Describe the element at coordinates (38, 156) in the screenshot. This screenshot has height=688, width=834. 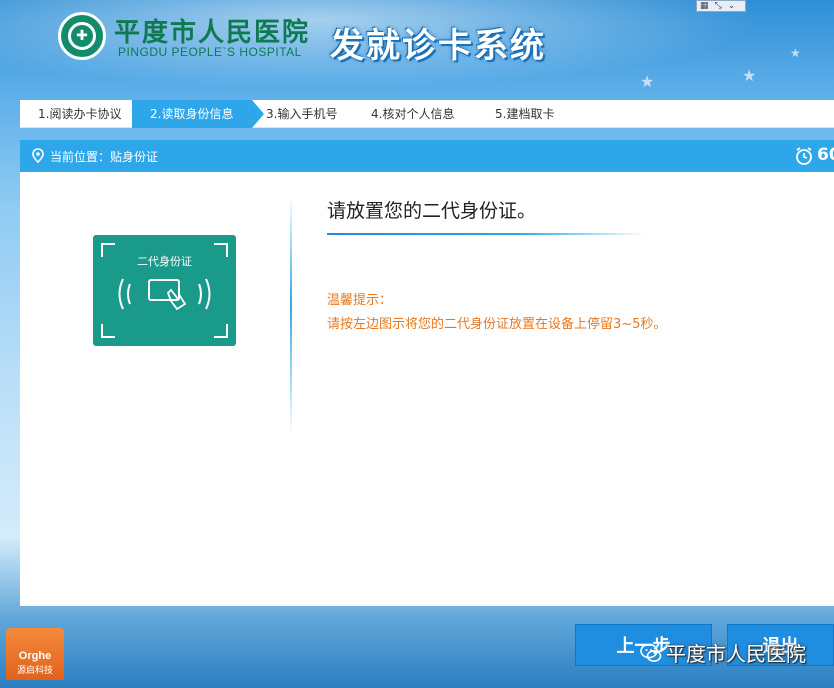
I see `location-pin-icon` at that location.